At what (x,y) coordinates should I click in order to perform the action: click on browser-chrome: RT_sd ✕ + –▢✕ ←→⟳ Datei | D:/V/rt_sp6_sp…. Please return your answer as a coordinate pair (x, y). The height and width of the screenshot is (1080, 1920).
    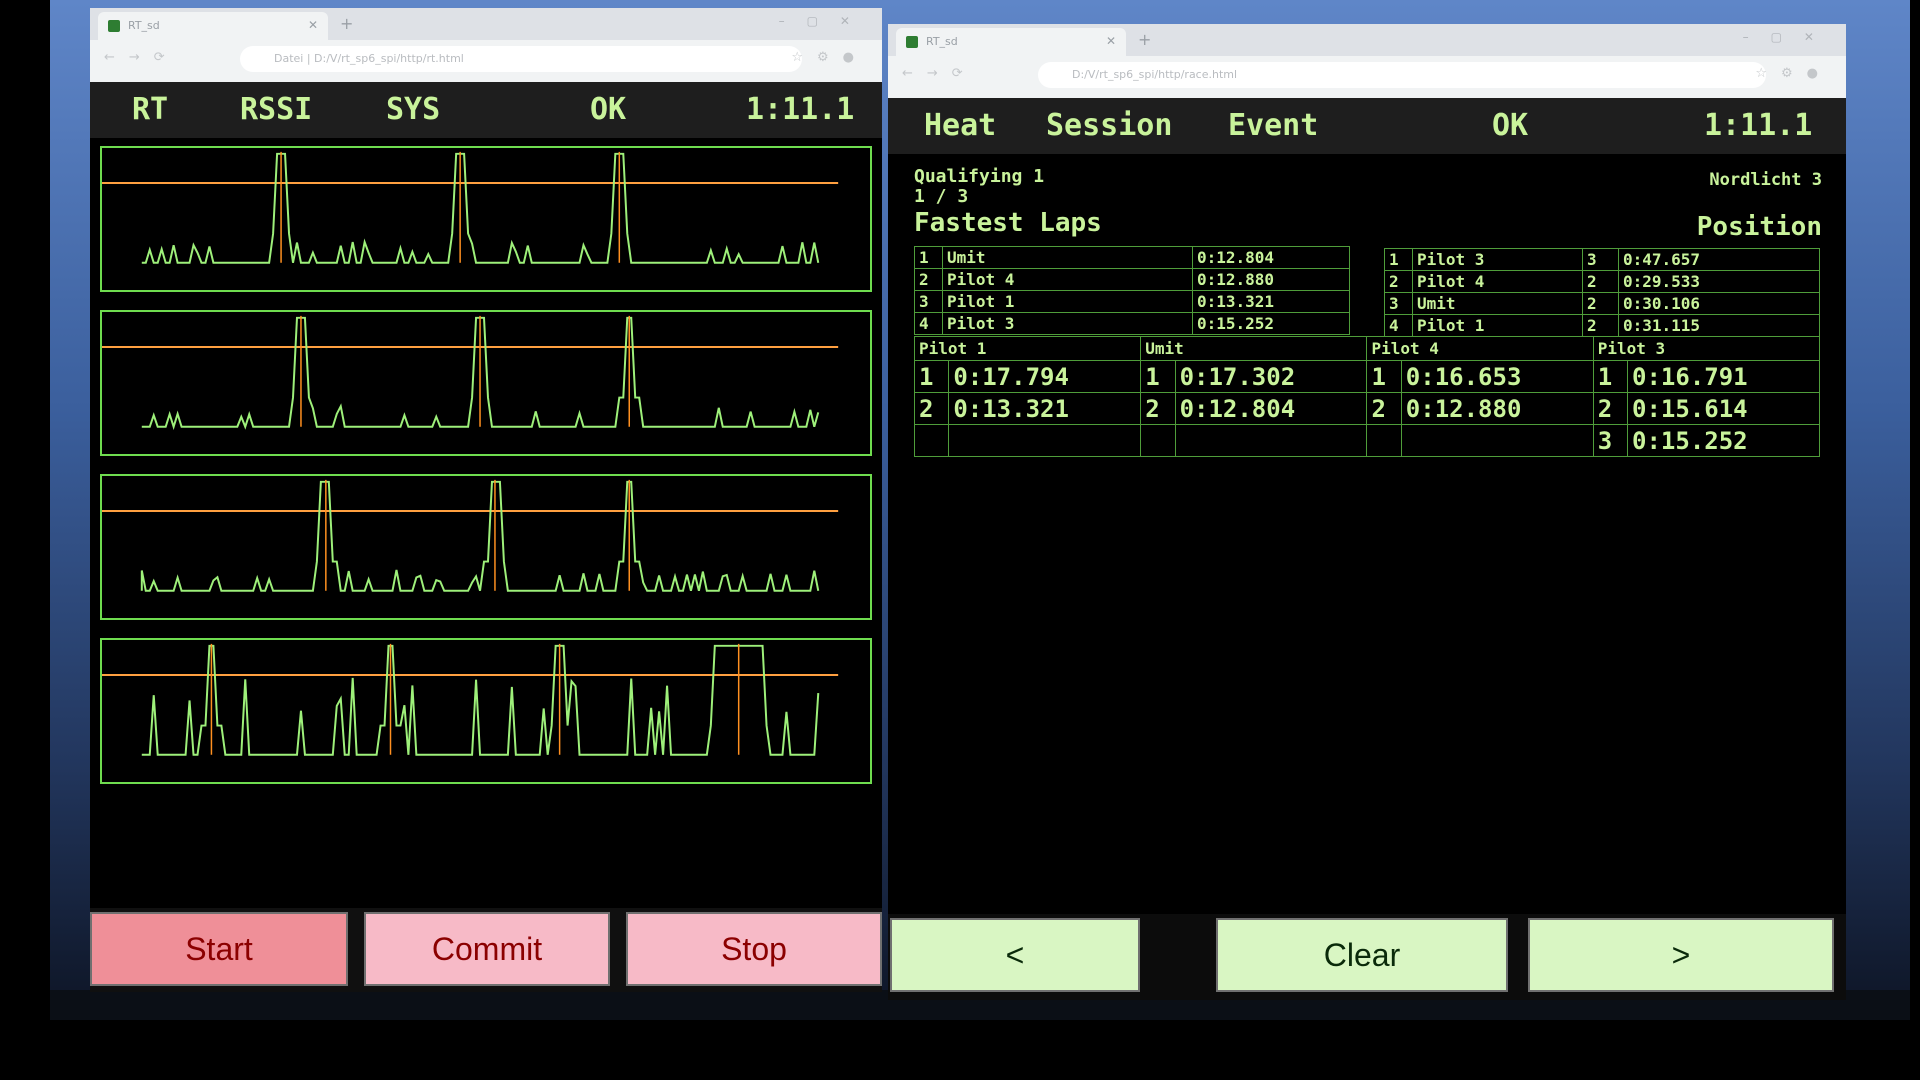
    Looking at the image, I should click on (486, 45).